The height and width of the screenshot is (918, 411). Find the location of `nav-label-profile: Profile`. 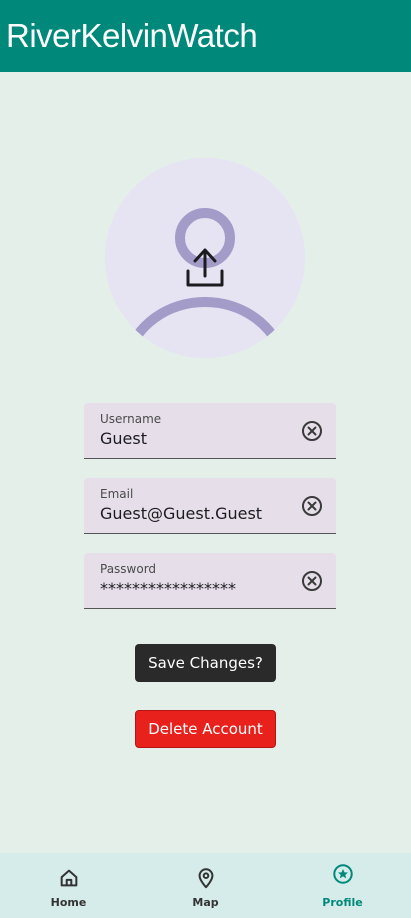

nav-label-profile: Profile is located at coordinates (342, 902).